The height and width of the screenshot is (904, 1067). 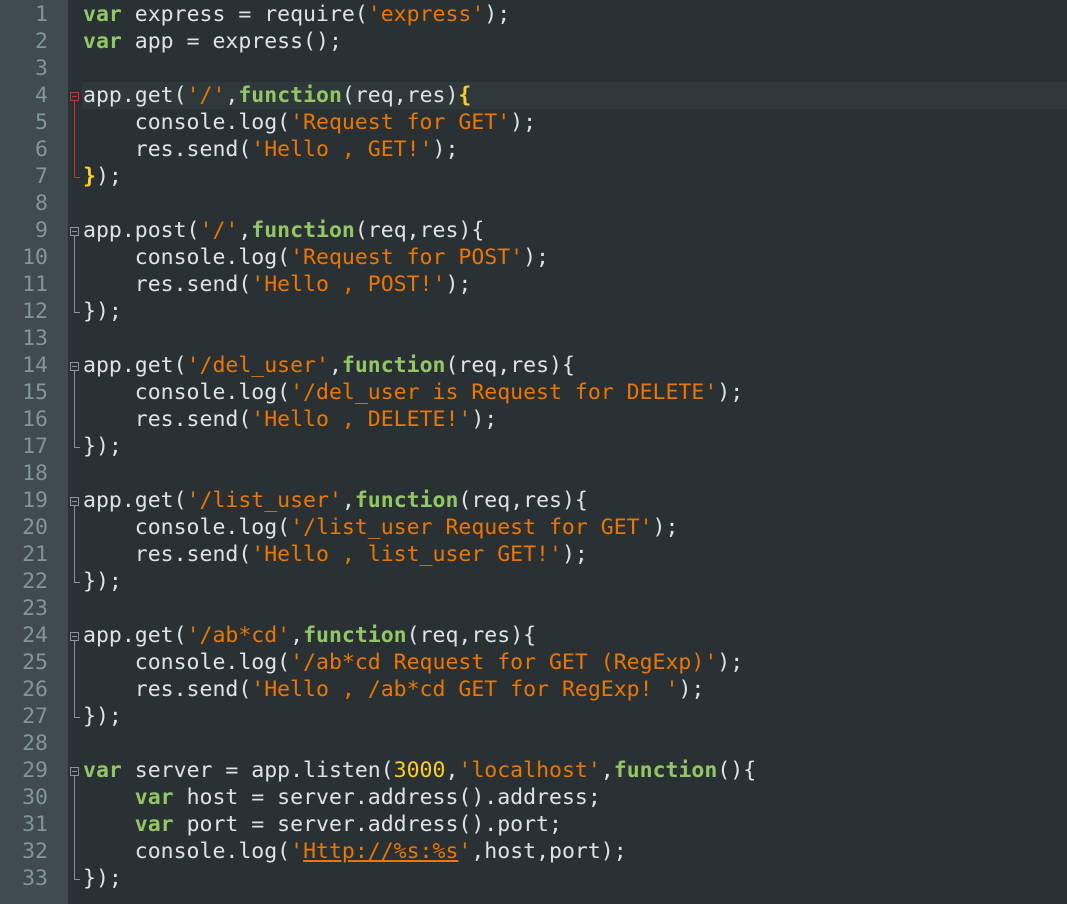 I want to click on code-line: 18, so click(x=533, y=473).